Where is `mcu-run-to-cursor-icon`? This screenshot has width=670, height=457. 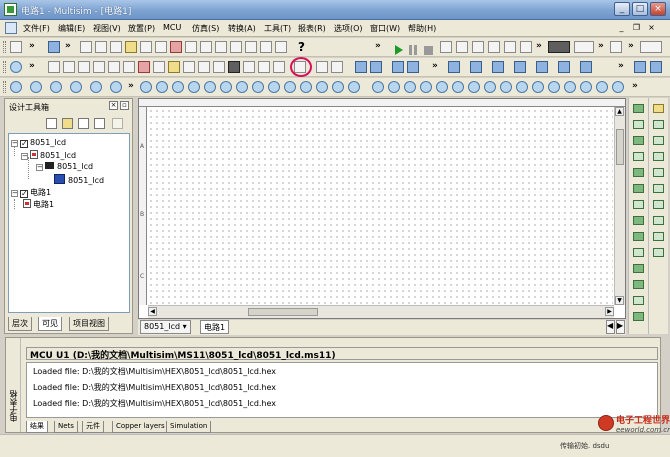 mcu-run-to-cursor-icon is located at coordinates (494, 47).